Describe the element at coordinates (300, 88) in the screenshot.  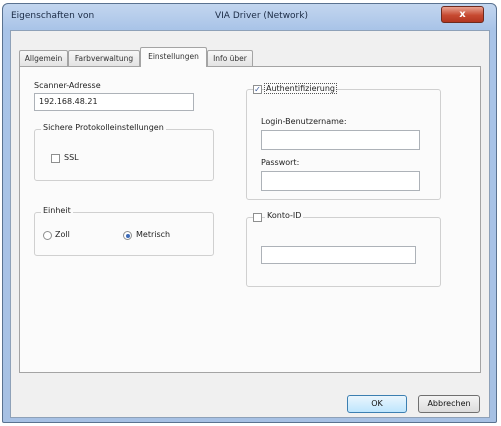
I see `authentication-label: Authentifizierung` at that location.